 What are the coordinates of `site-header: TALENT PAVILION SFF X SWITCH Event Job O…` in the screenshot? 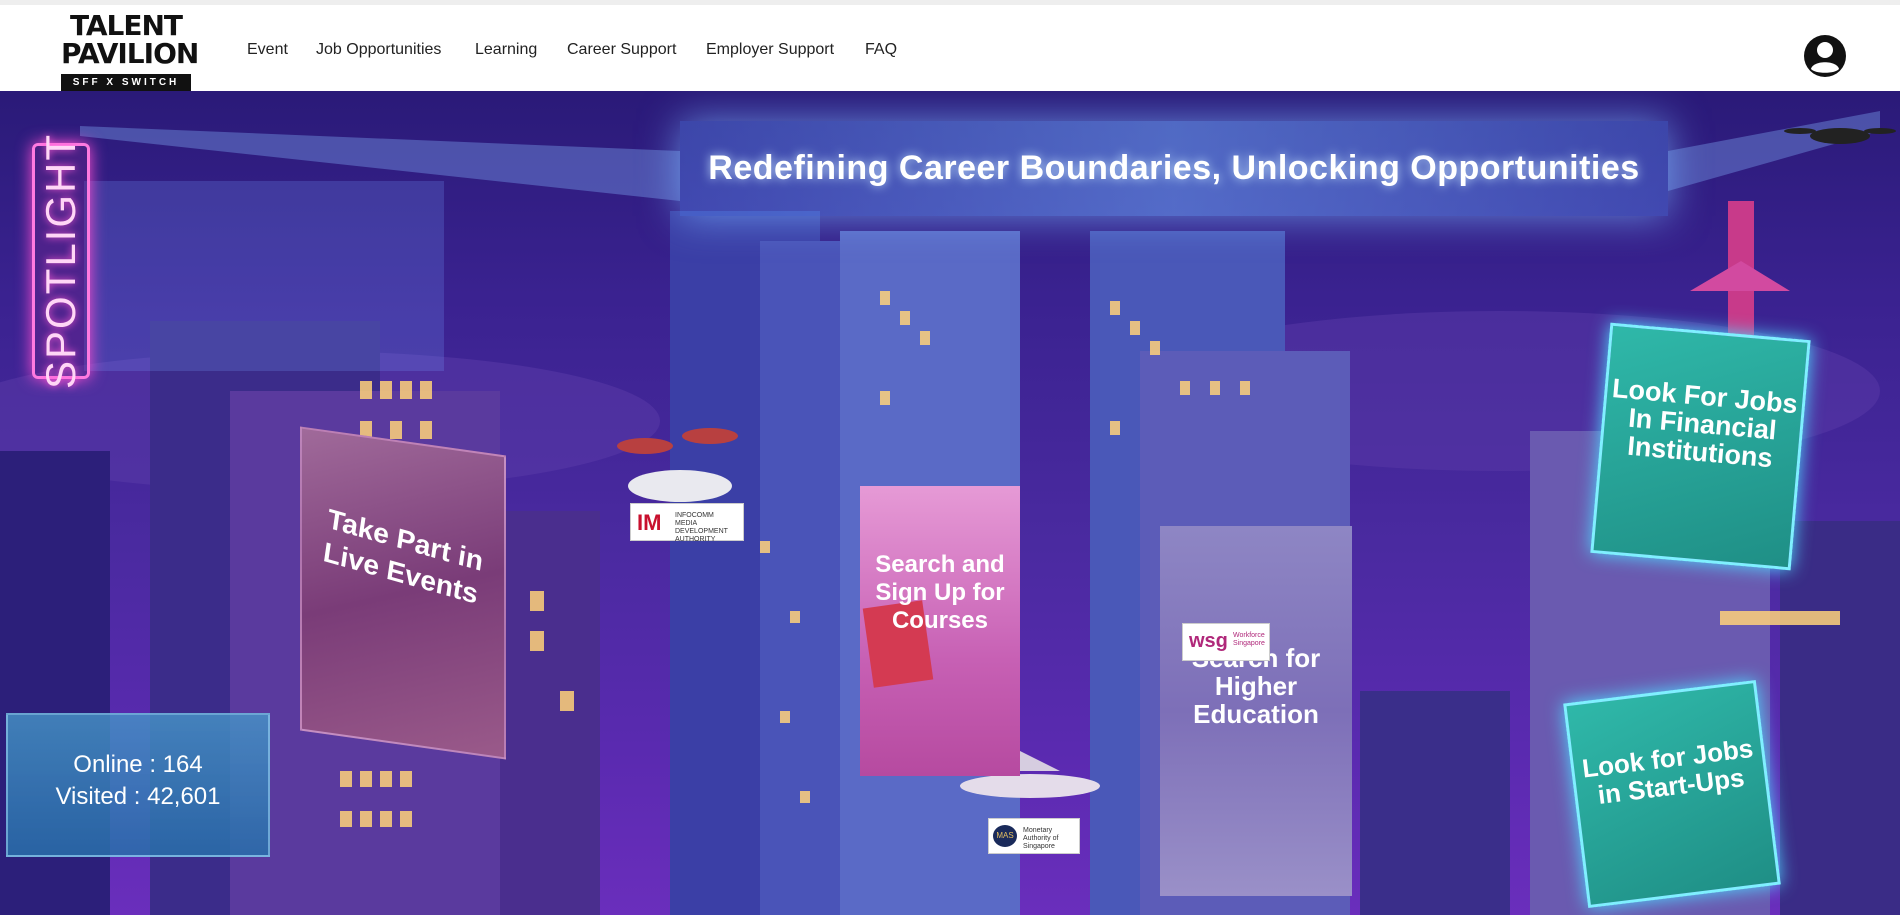 It's located at (950, 48).